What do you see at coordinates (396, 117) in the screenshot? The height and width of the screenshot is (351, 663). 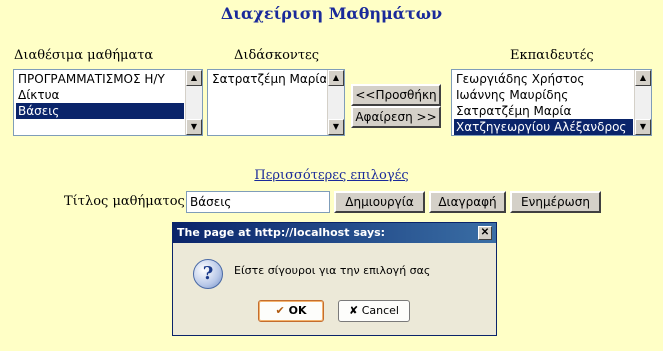 I see `remove-button: Αφαίρεση >>` at bounding box center [396, 117].